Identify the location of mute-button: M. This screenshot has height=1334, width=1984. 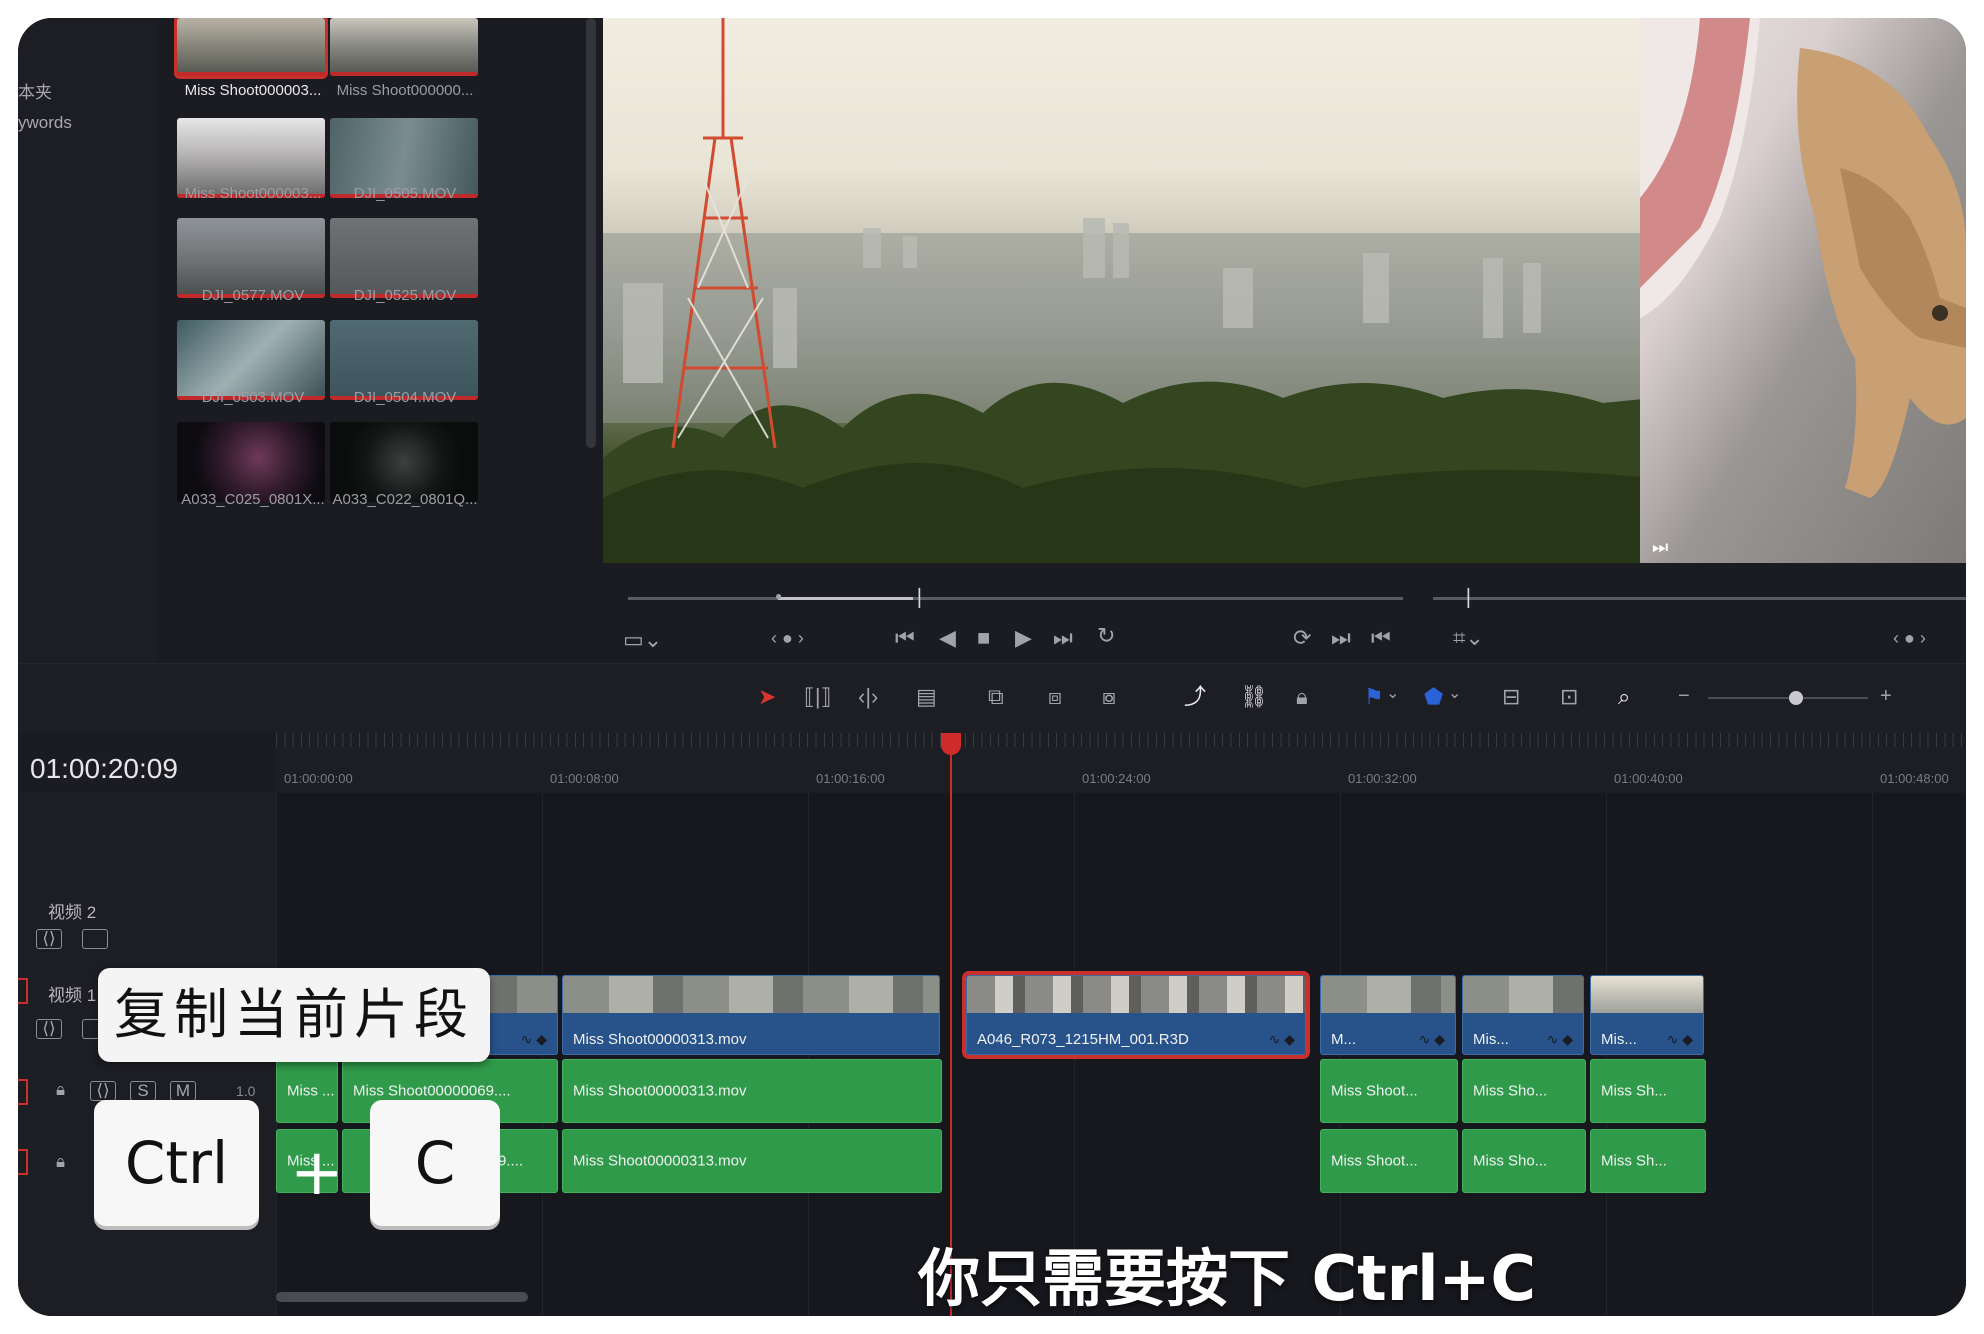
(183, 1091).